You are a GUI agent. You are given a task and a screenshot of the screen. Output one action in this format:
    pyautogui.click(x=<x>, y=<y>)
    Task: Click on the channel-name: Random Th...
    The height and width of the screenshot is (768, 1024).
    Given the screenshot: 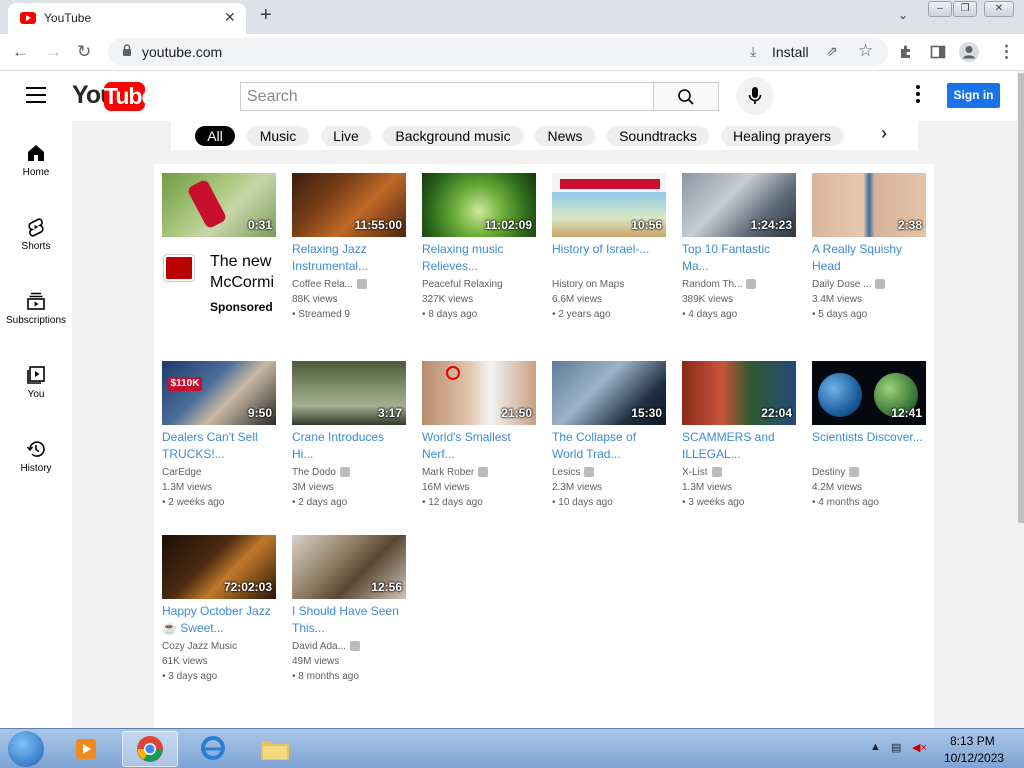 What is the action you would take?
    pyautogui.click(x=739, y=284)
    